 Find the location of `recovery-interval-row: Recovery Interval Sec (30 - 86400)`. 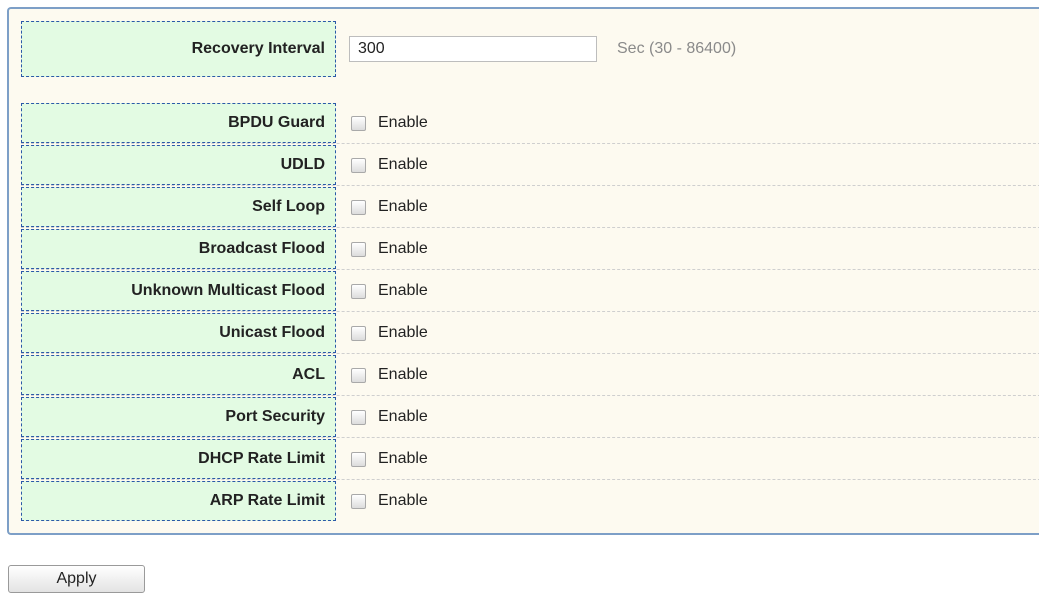

recovery-interval-row: Recovery Interval Sec (30 - 86400) is located at coordinates (530, 49).